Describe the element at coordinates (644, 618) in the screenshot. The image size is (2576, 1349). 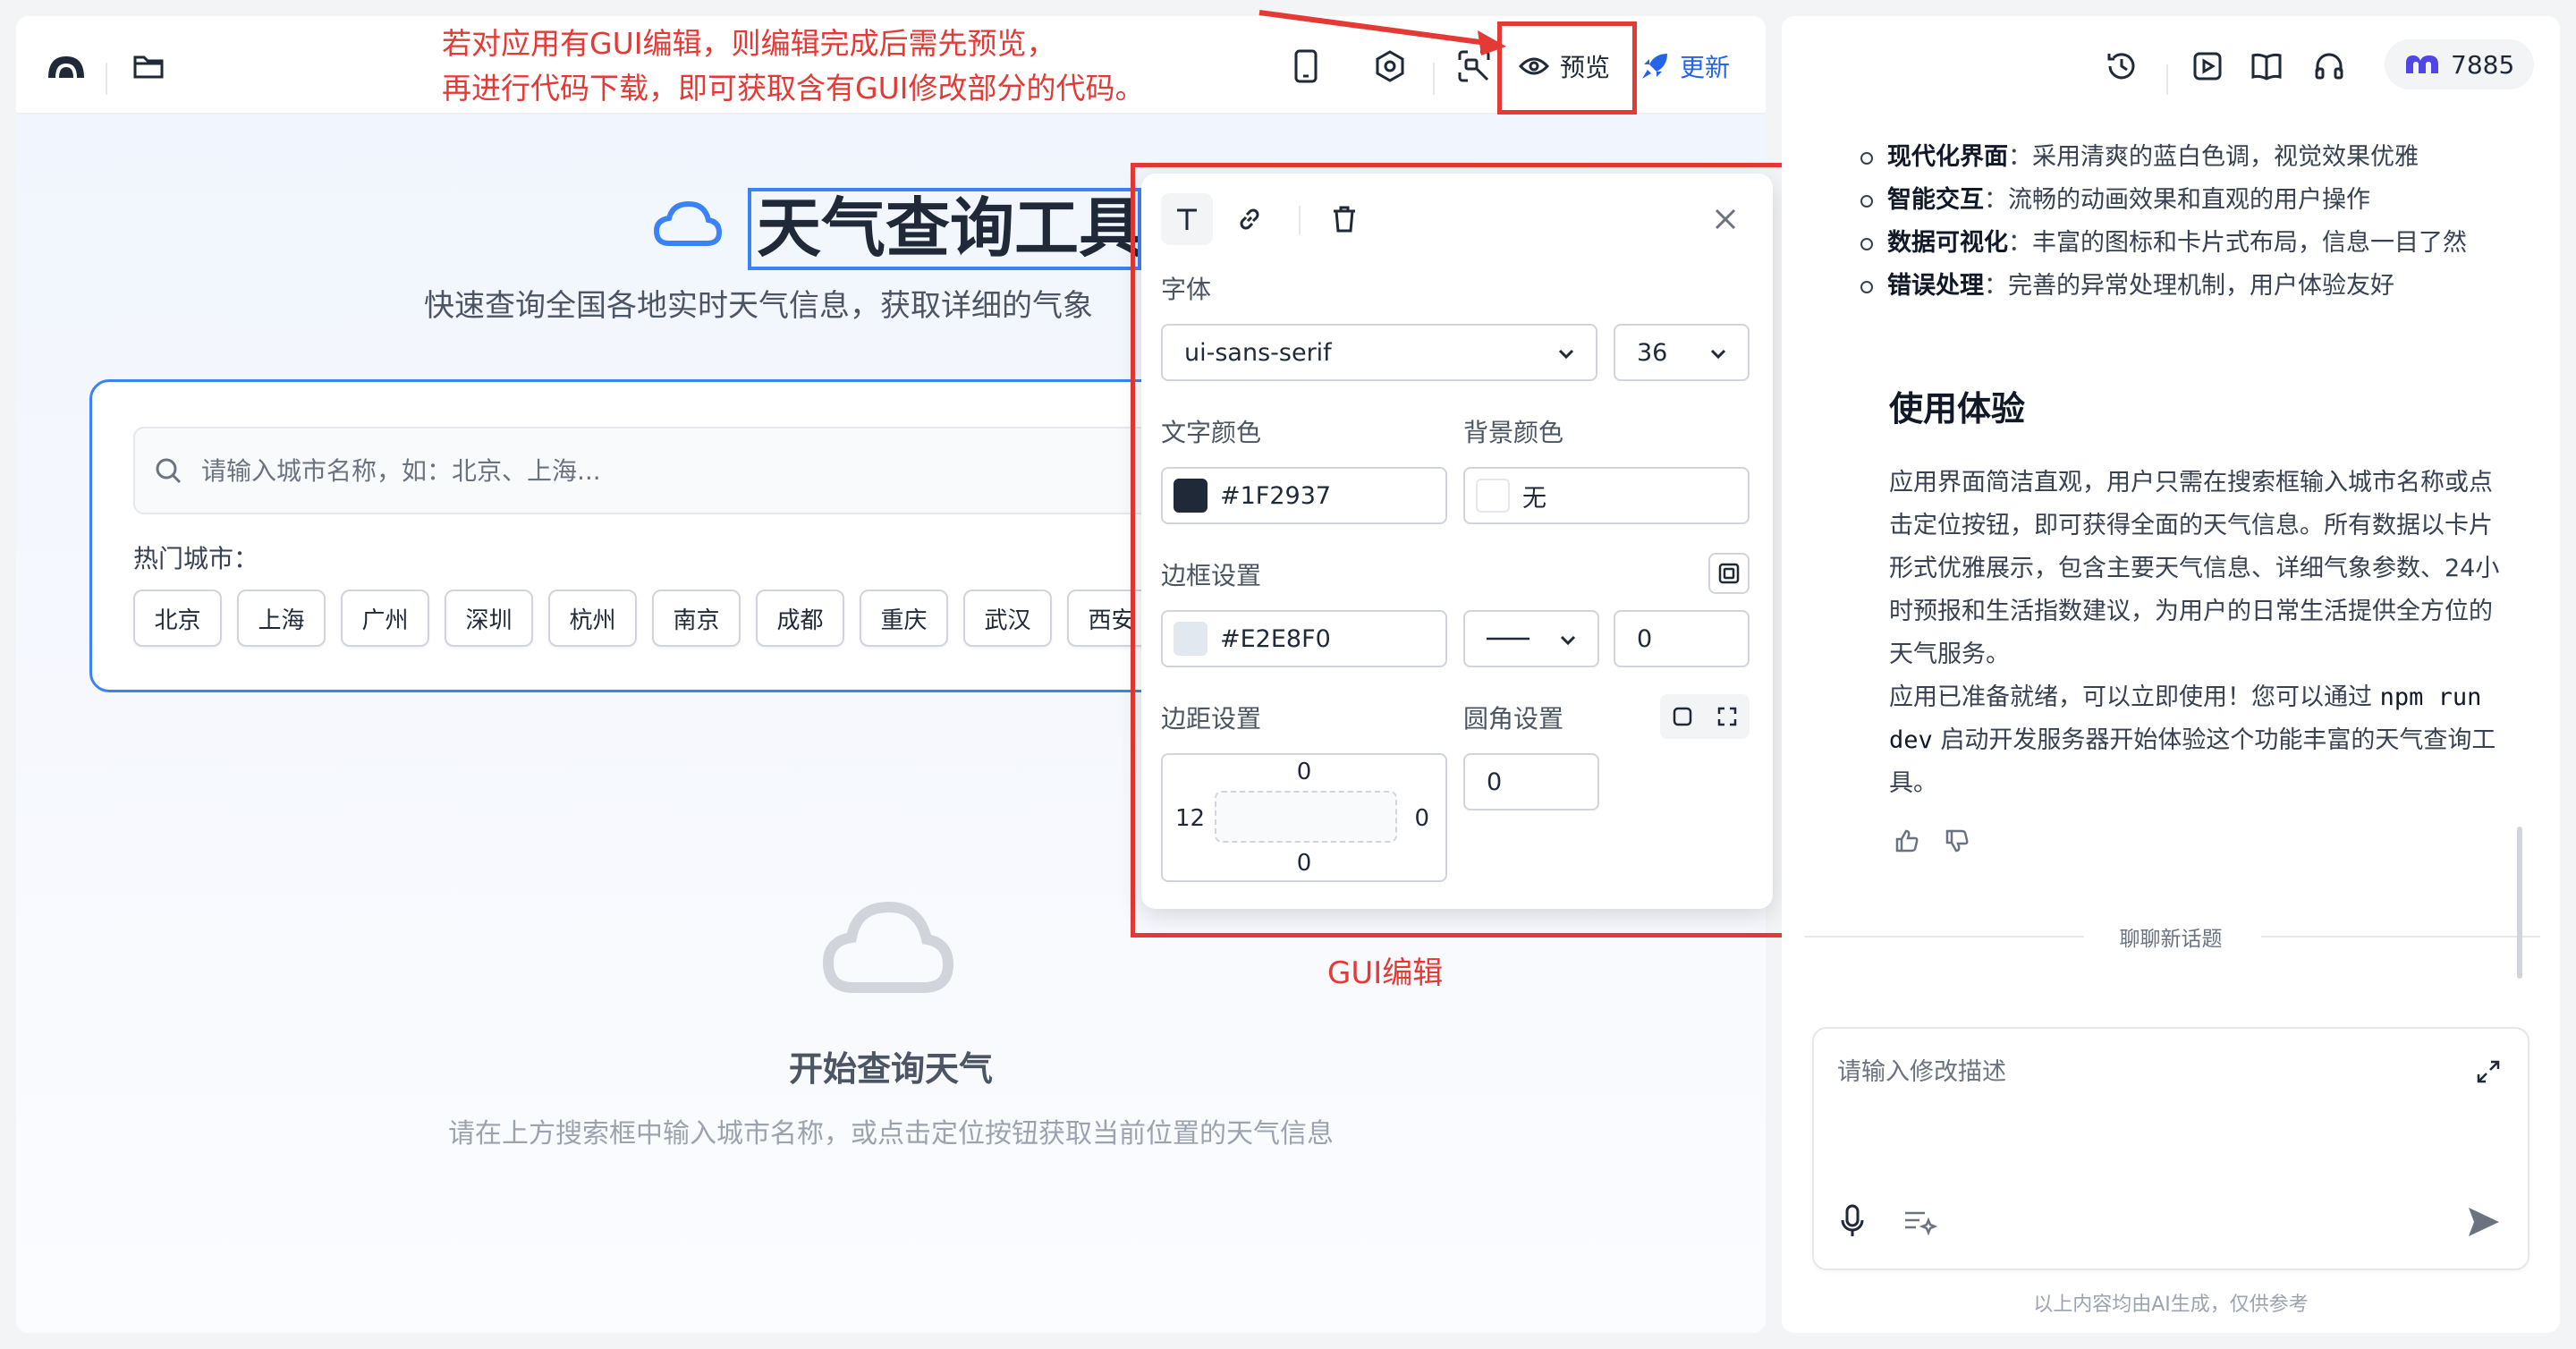
I see `hot-cities-list: 北京 上海 广州 深圳 杭州 南京 成都 重庆 武汉 西安` at that location.